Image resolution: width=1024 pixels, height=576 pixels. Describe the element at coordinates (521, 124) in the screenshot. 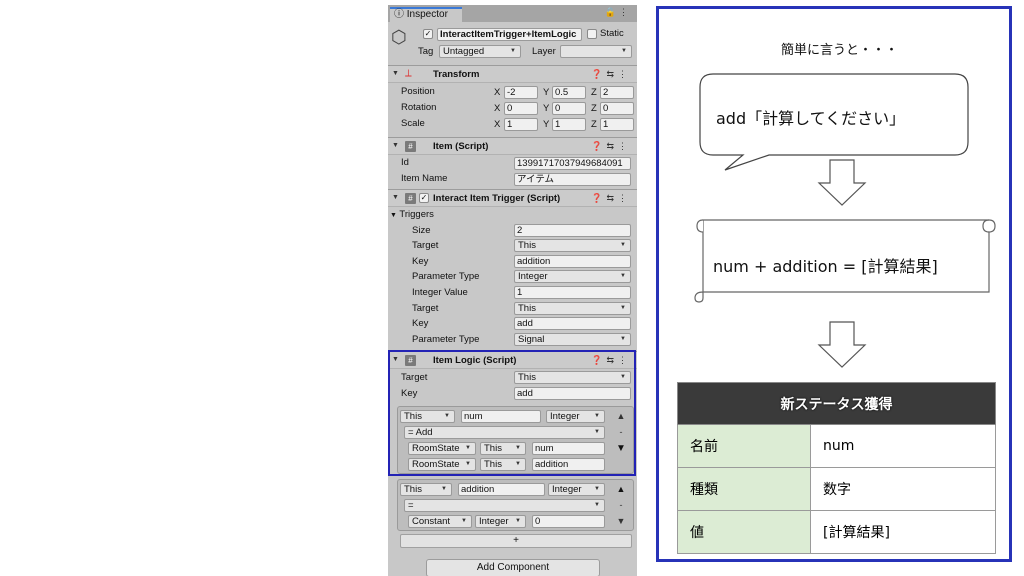

I see `scale-x-field: 1` at that location.